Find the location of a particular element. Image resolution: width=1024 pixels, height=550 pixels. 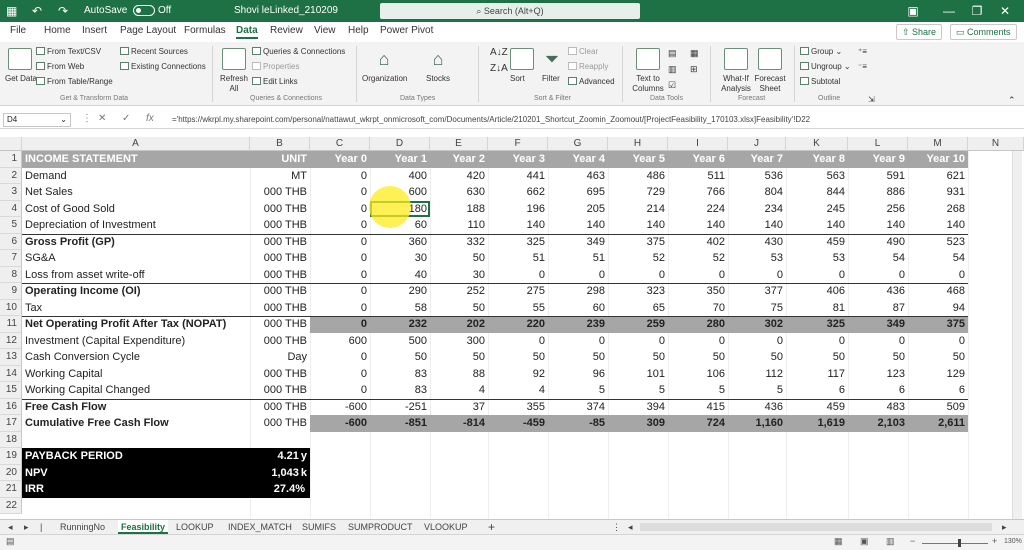

value-cell: 420 is located at coordinates (459, 176).